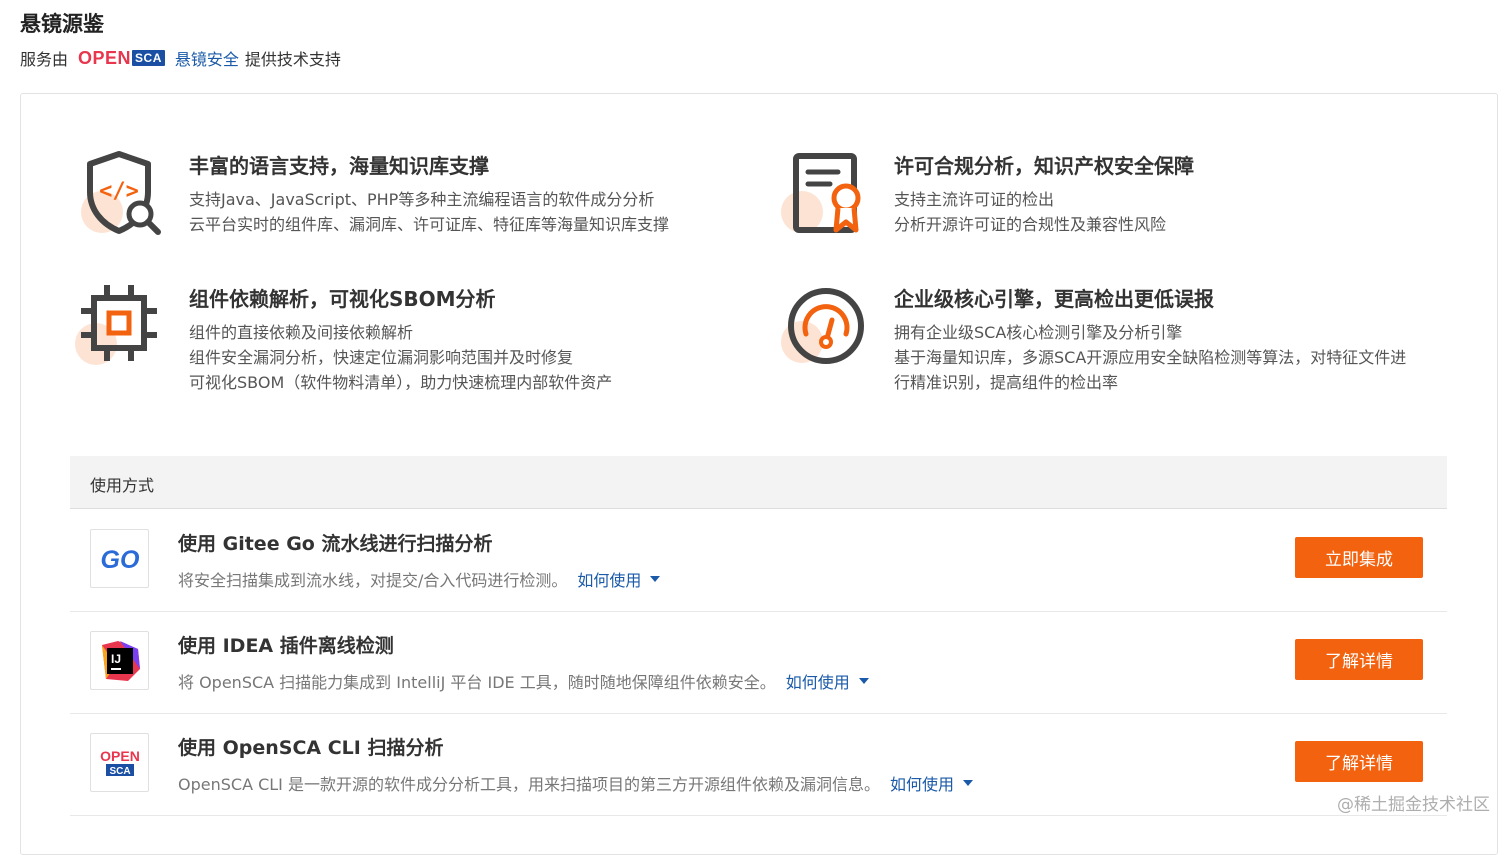 The width and height of the screenshot is (1512, 855). I want to click on feature-line: 支持Java、JavaScript、PHP等多种主流编程语言的软件成分分析, so click(422, 199).